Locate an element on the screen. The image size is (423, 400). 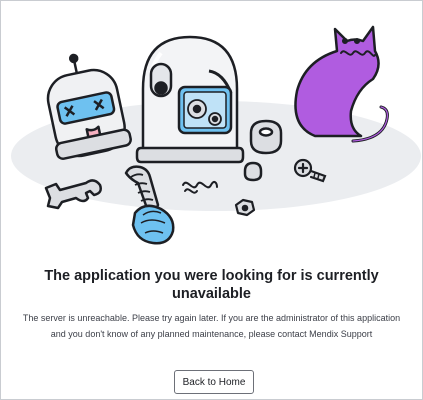
nut-icon is located at coordinates (245, 207).